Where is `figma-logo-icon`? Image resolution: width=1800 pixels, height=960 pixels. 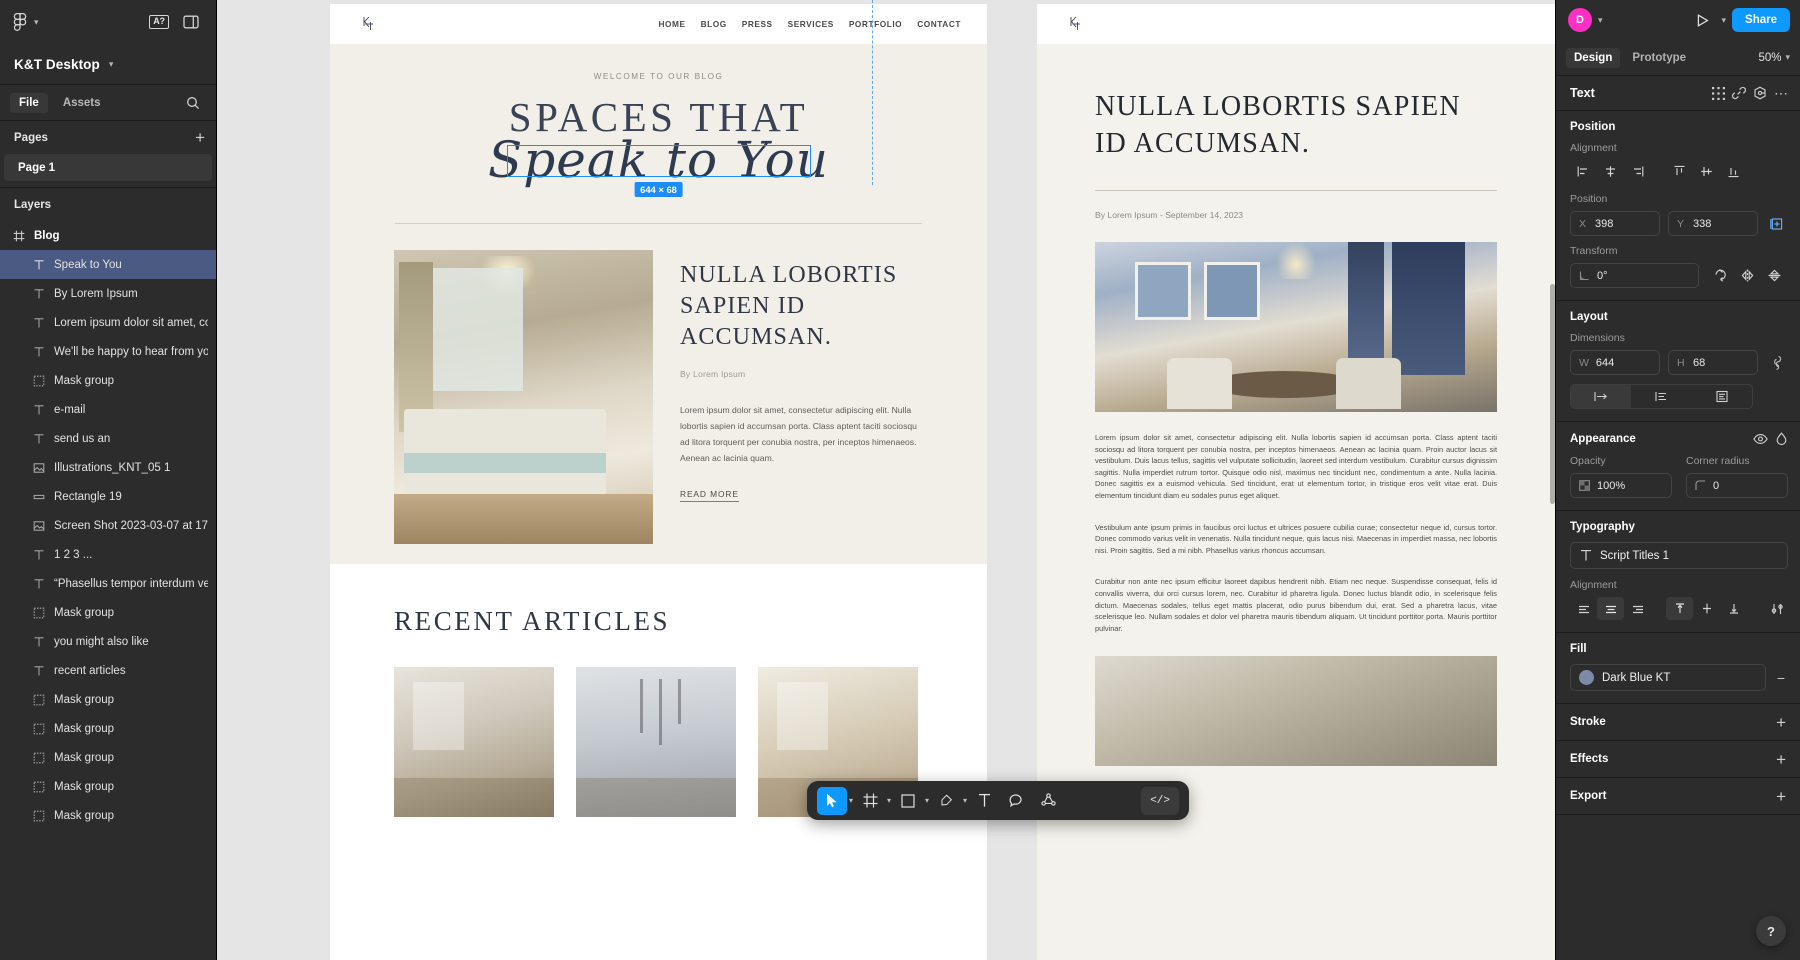 figma-logo-icon is located at coordinates (20, 22).